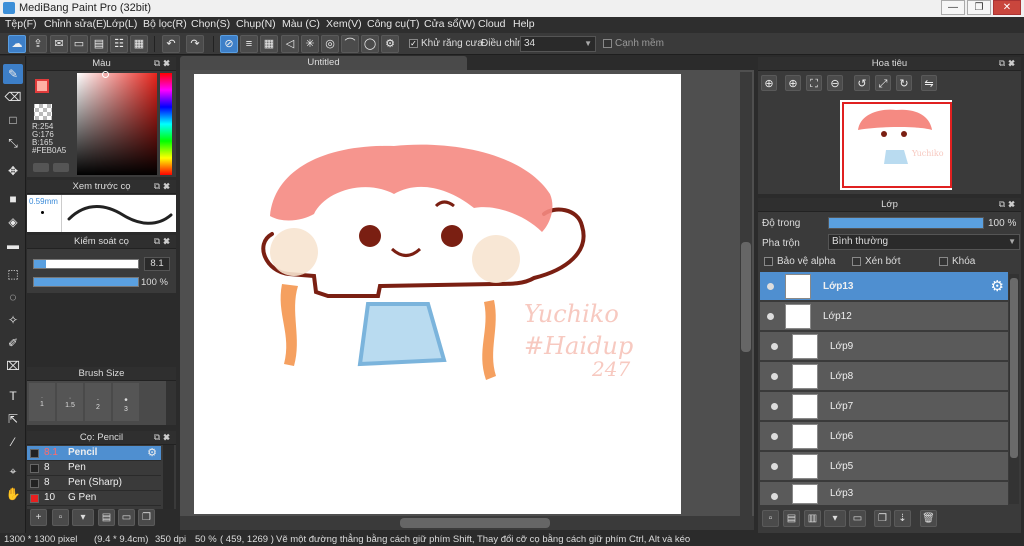  What do you see at coordinates (856, 261) in the screenshot?
I see `clipping-checkbox` at bounding box center [856, 261].